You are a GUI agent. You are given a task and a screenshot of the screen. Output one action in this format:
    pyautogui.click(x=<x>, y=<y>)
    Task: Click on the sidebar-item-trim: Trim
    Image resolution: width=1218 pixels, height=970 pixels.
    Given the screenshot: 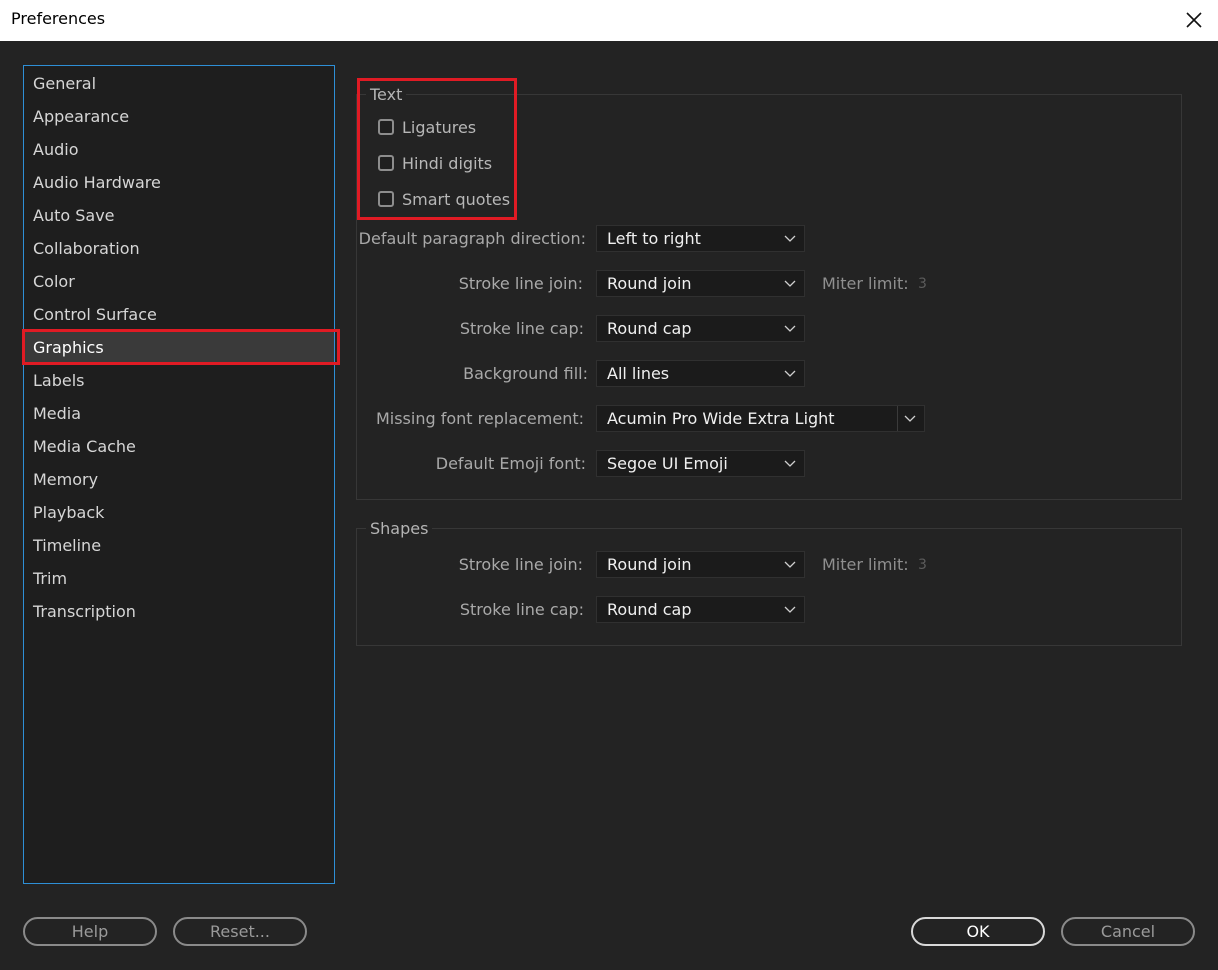 What is the action you would take?
    pyautogui.click(x=179, y=578)
    